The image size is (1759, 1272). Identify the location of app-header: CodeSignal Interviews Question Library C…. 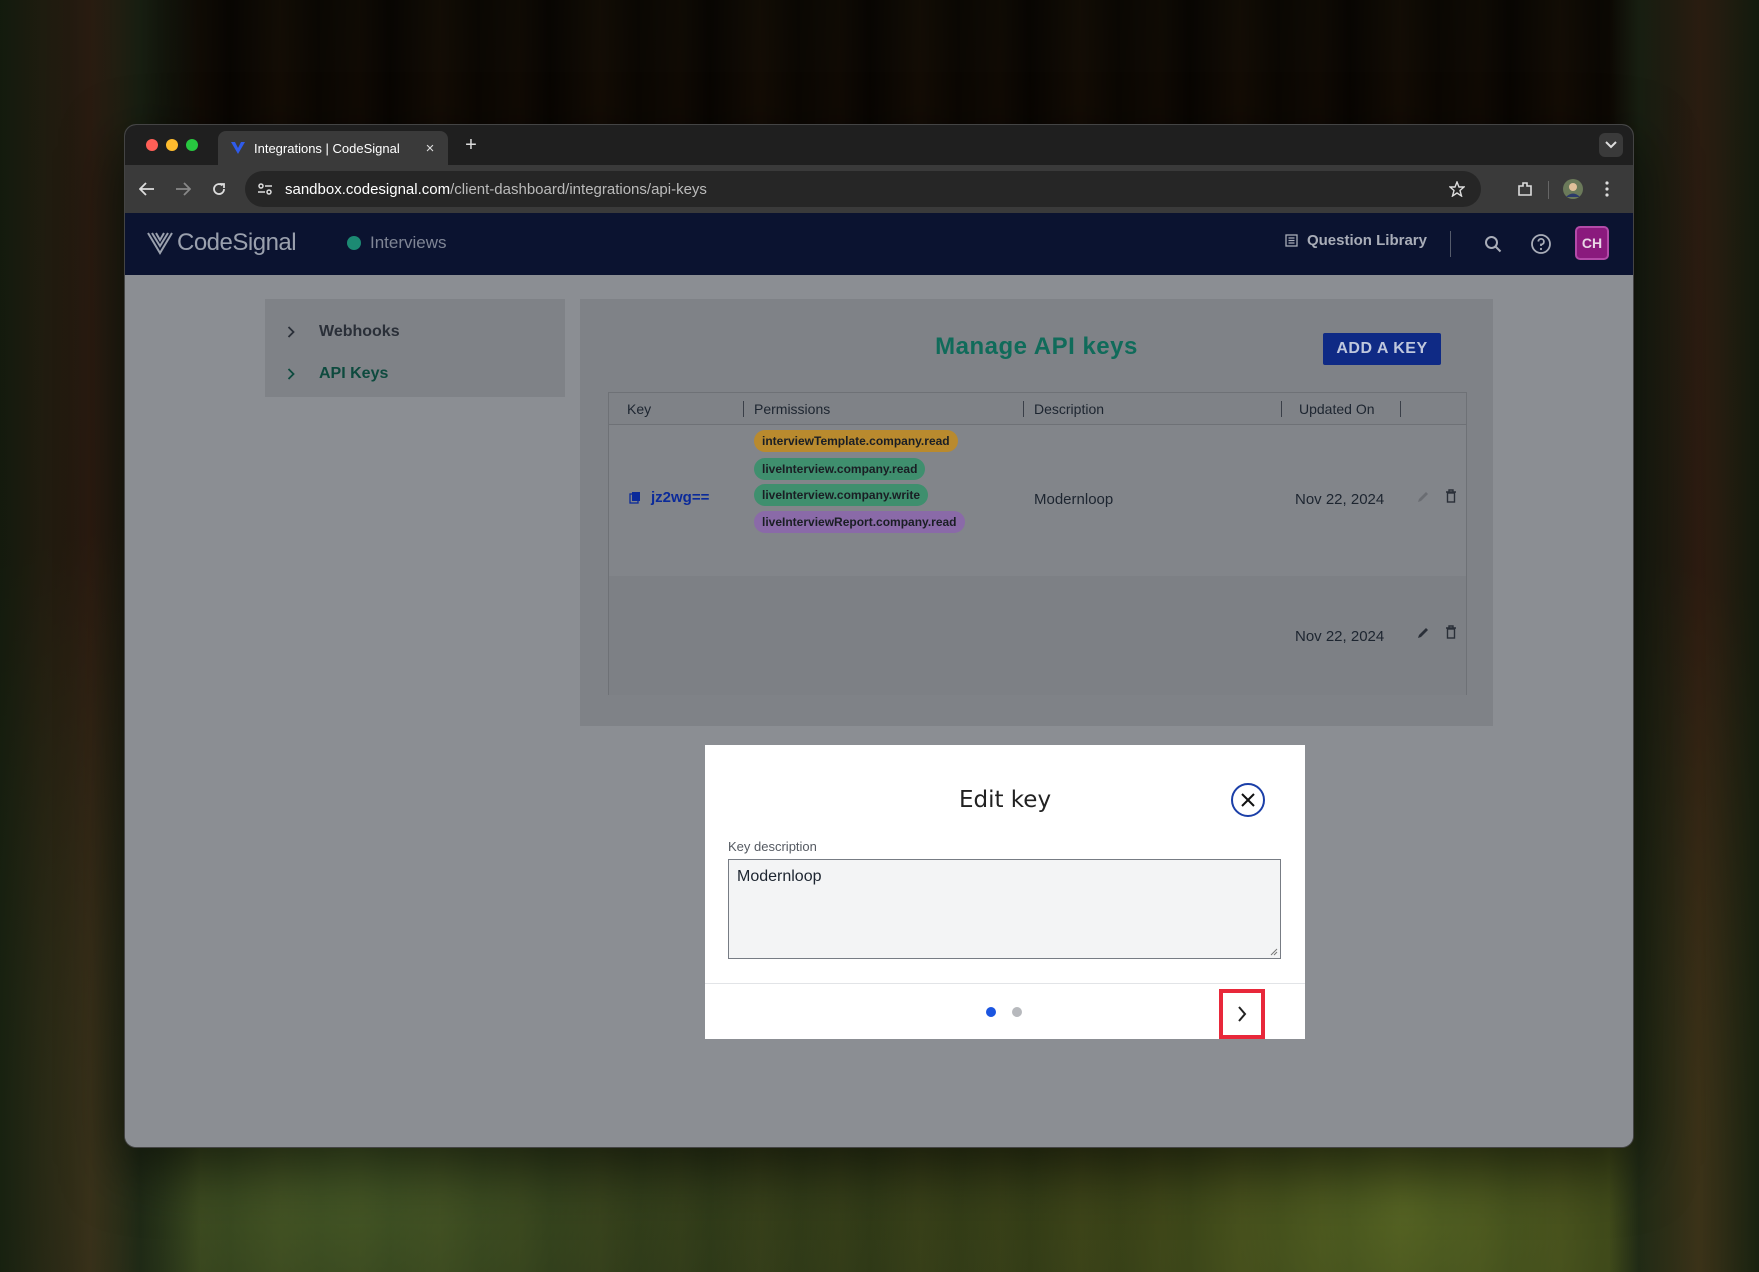
(879, 244).